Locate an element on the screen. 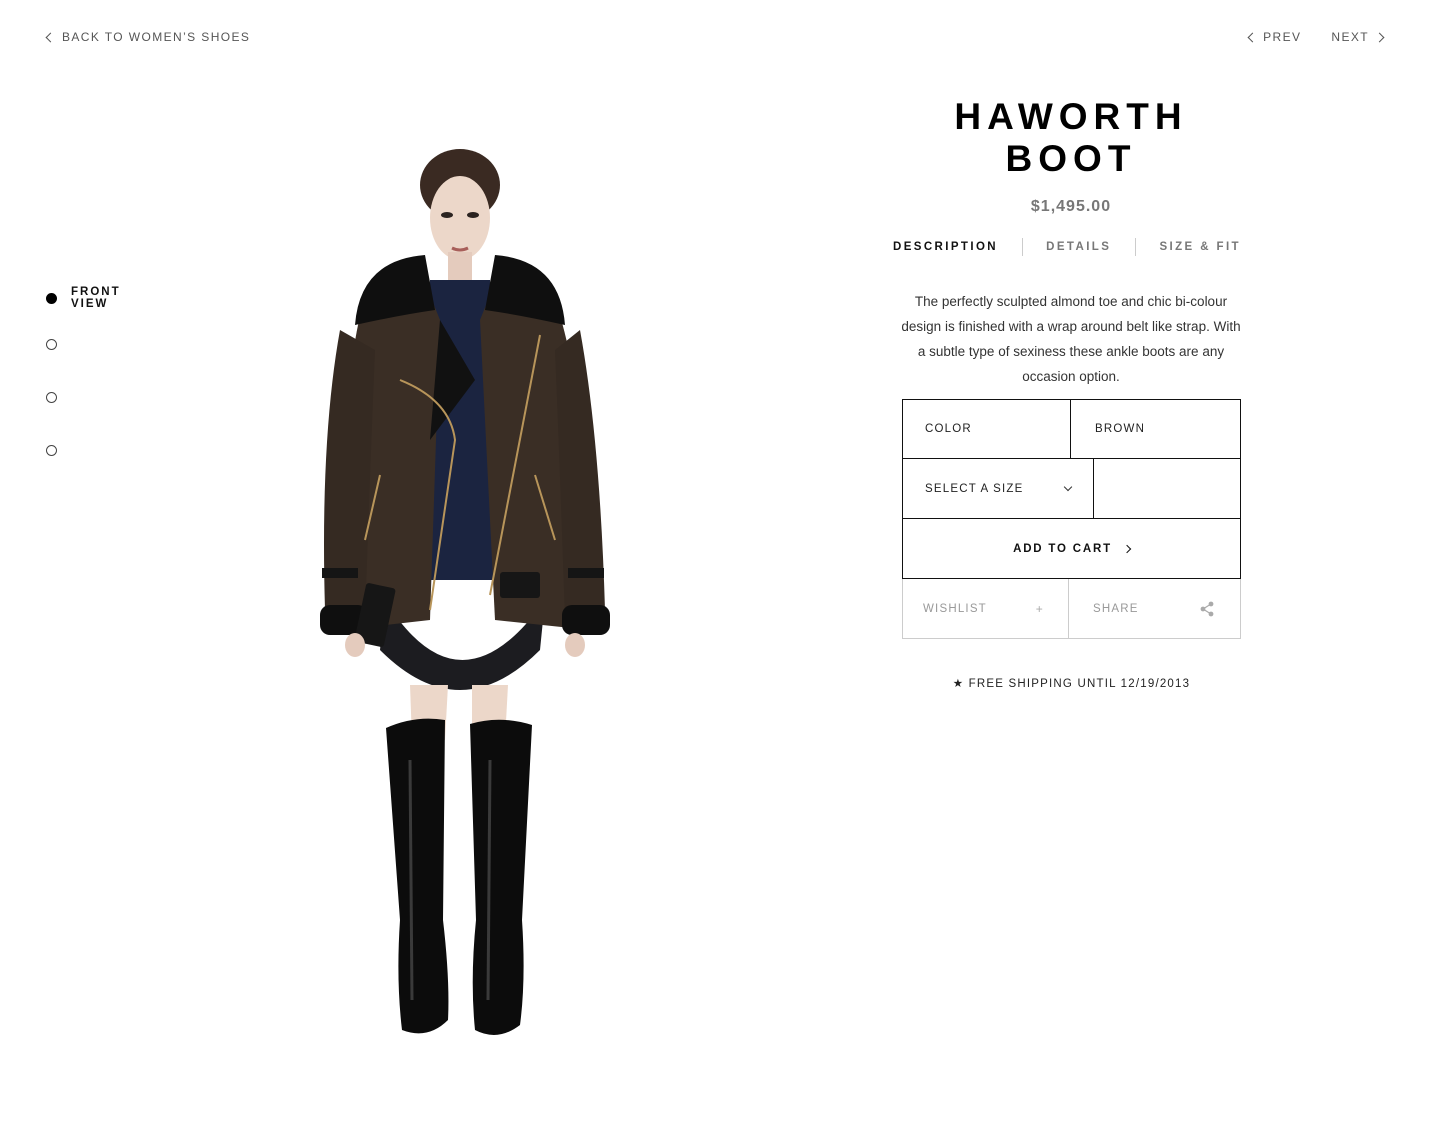 The width and height of the screenshot is (1440, 1133). size-select: SELECT A SIZE is located at coordinates (997, 489).